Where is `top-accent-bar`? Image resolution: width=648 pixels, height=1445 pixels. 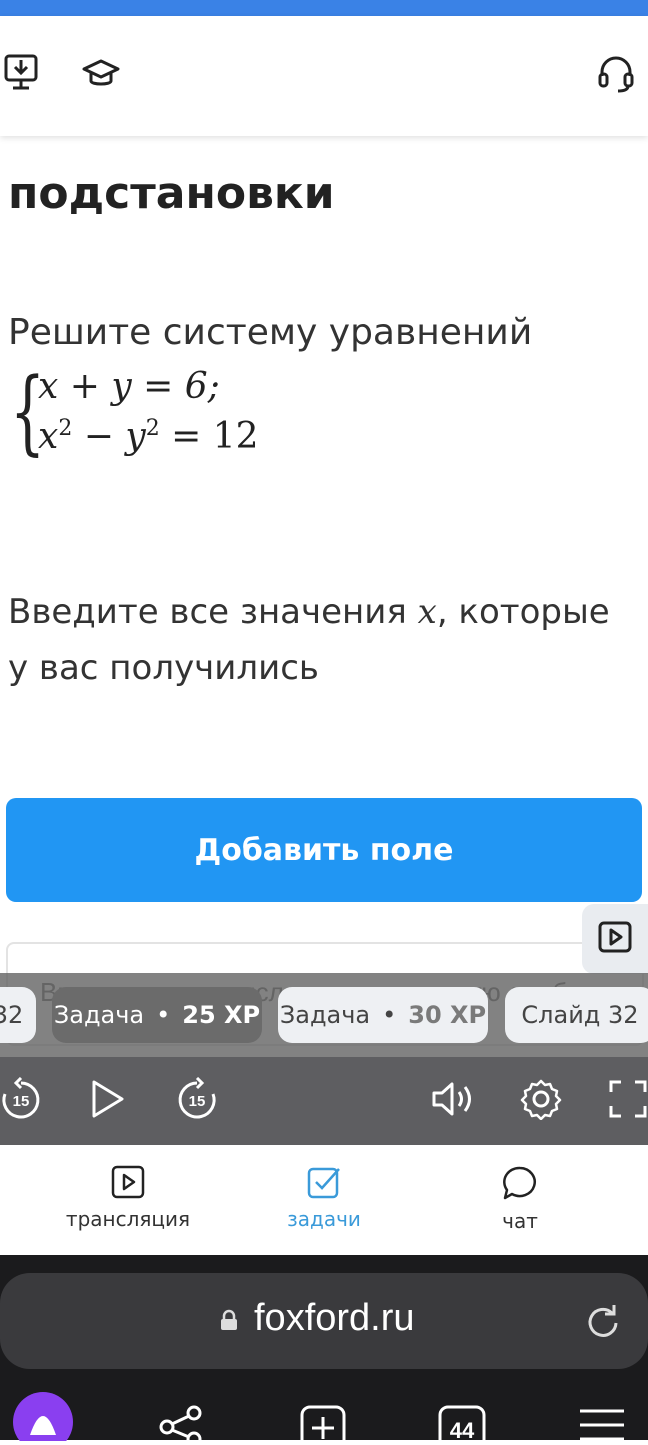 top-accent-bar is located at coordinates (324, 8).